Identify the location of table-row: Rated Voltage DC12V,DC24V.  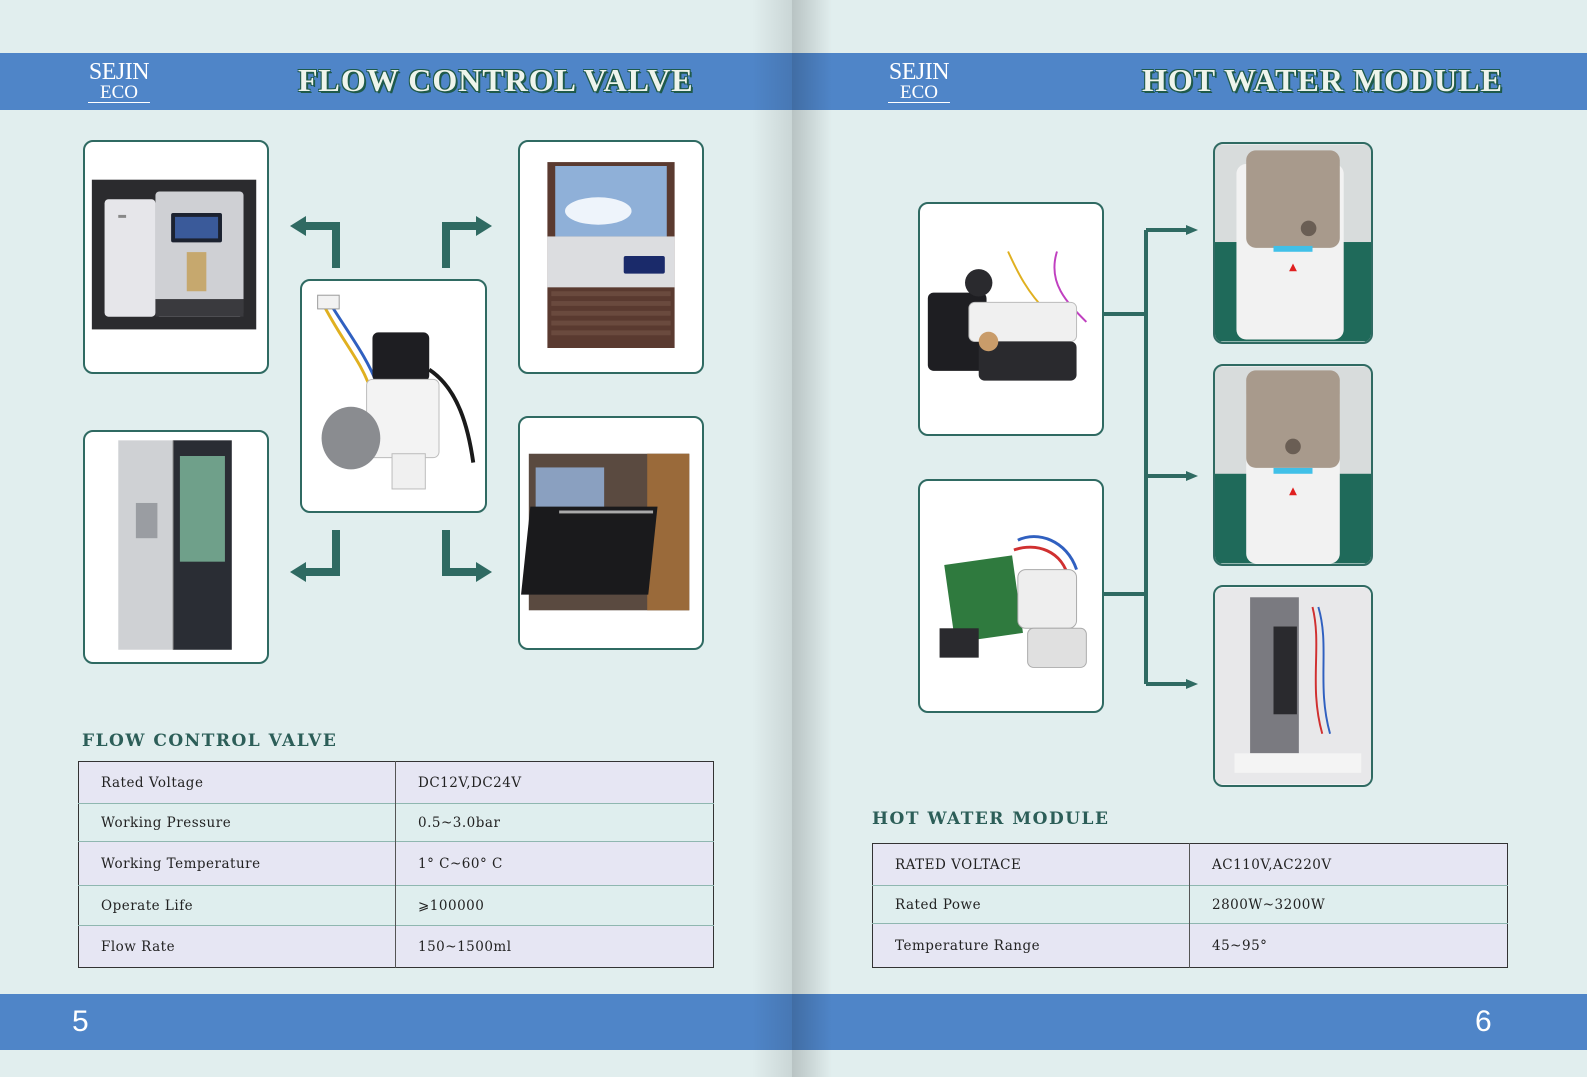
(396, 782).